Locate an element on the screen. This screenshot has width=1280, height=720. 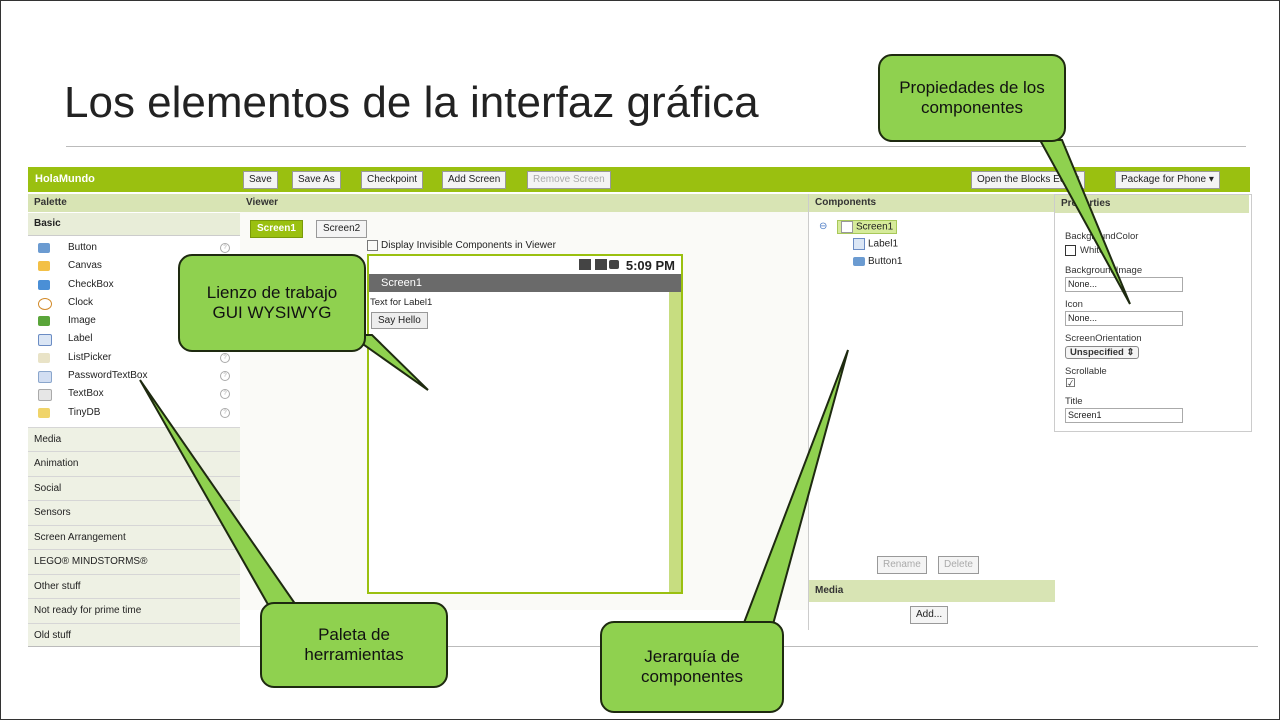
battery-icon is located at coordinates (614, 264).